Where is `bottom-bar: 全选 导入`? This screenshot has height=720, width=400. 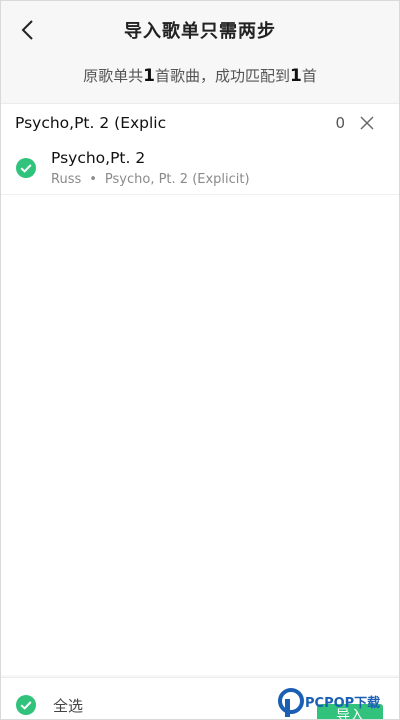 bottom-bar: 全选 导入 is located at coordinates (200, 698).